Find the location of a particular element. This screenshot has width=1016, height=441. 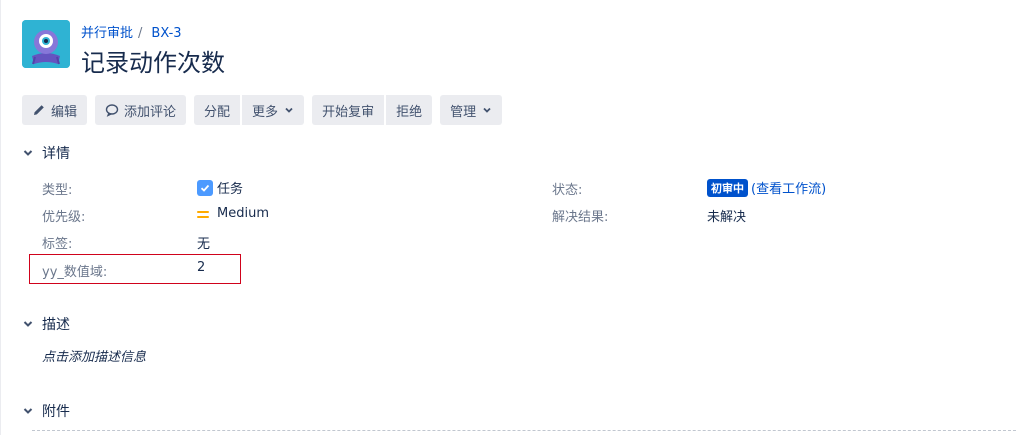

issue-summary-title: 记录动作次数 is located at coordinates (153, 60).